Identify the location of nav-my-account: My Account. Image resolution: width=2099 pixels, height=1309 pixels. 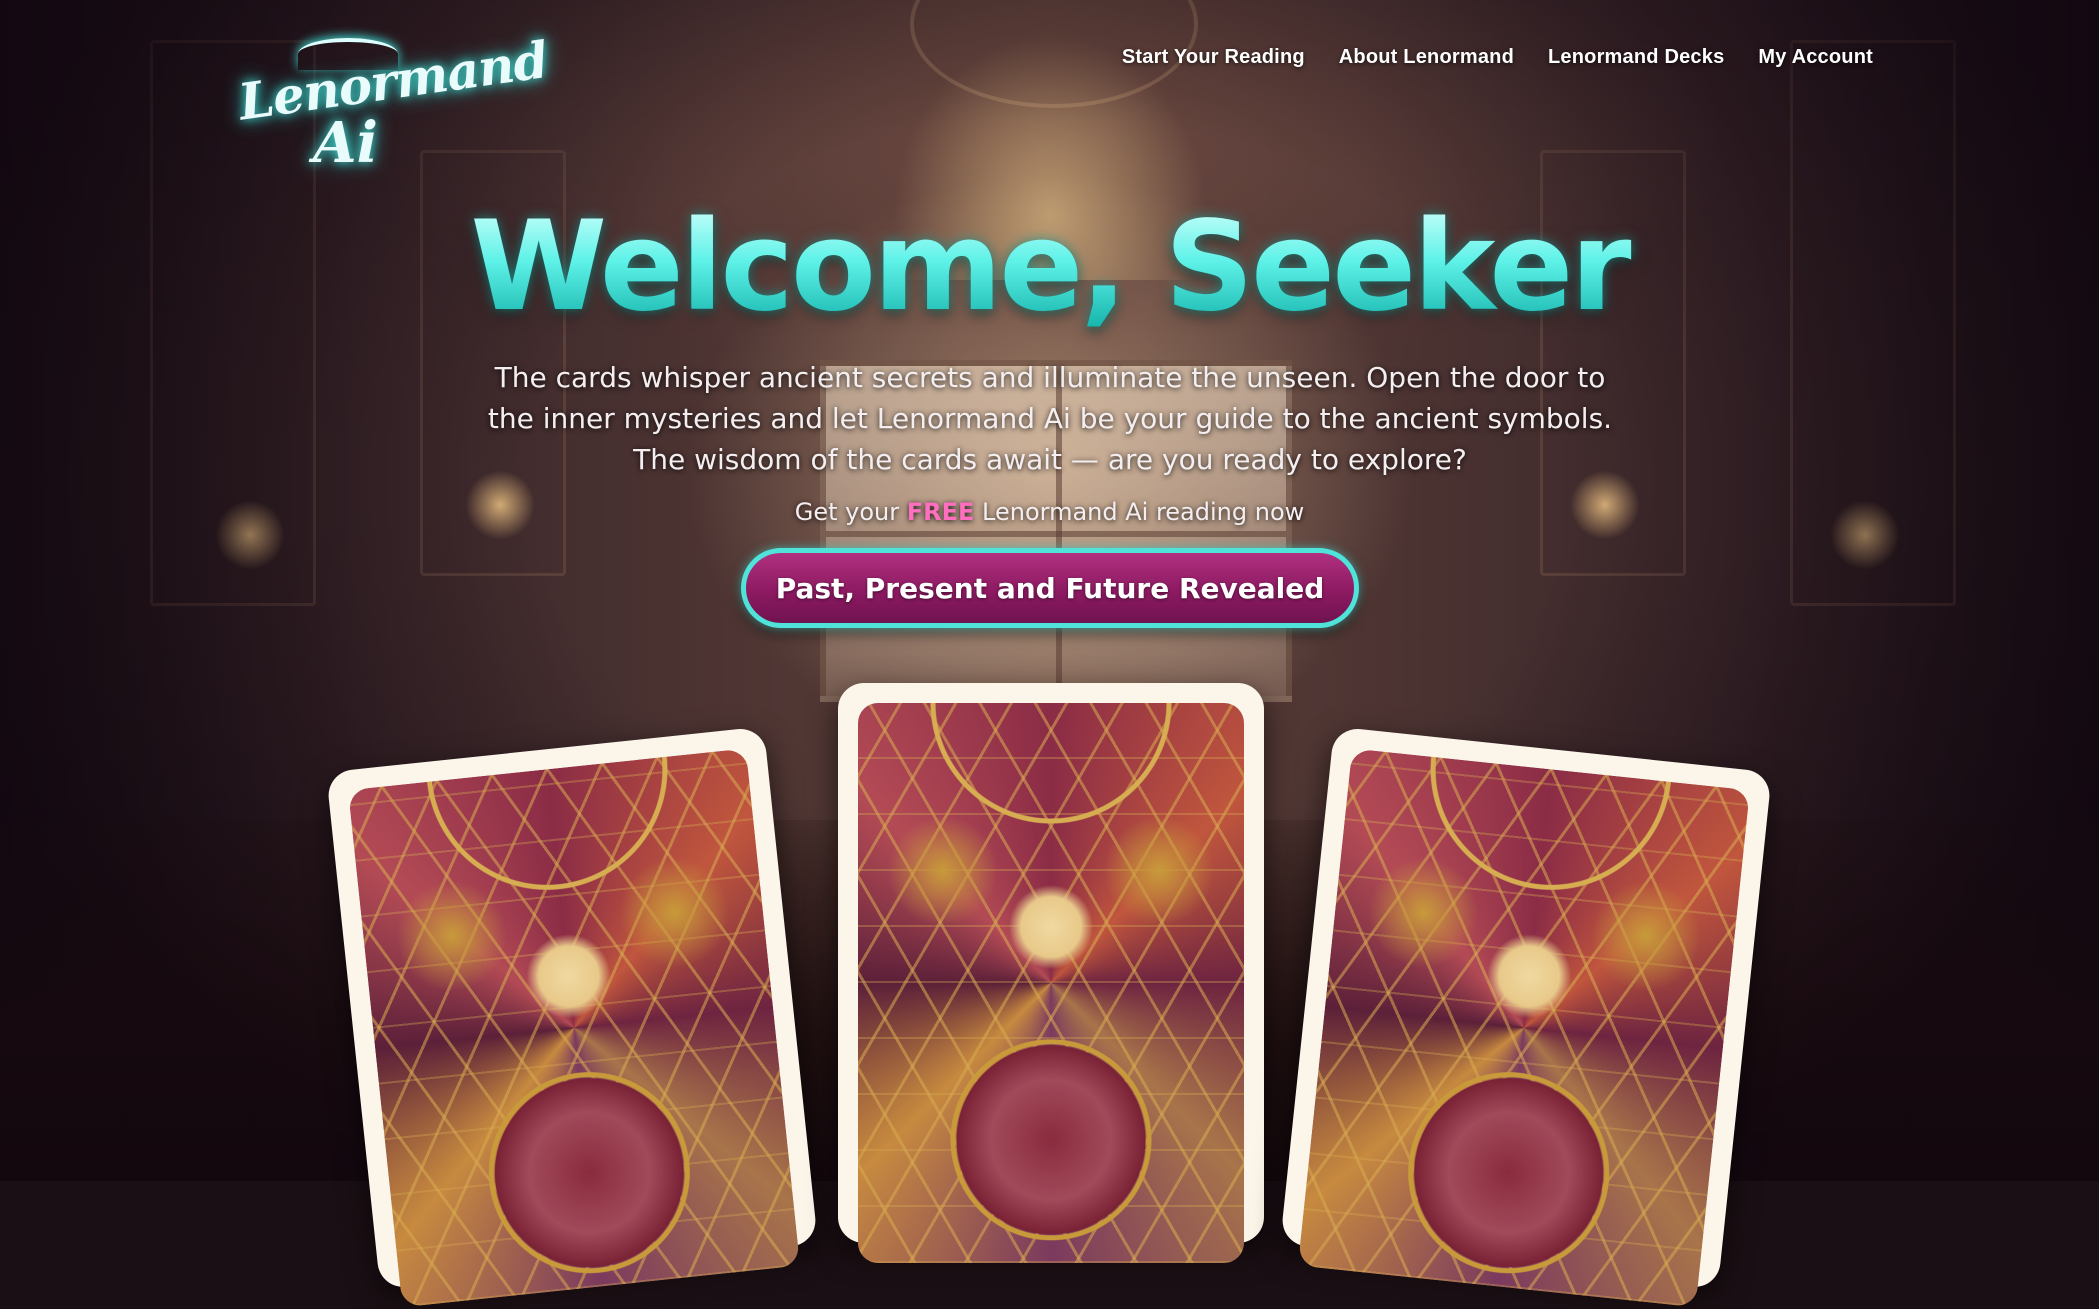
(1815, 57).